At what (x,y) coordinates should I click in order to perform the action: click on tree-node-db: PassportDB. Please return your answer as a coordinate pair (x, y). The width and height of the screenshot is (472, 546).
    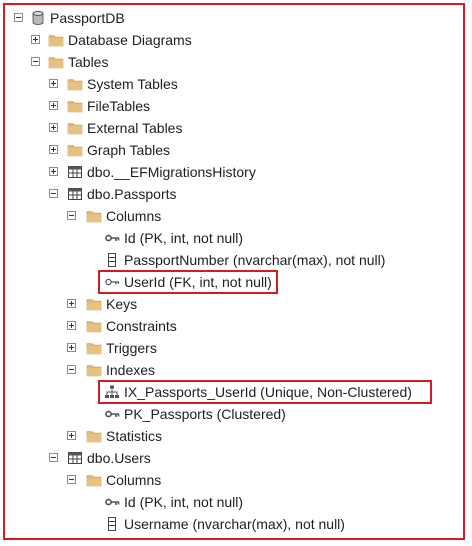
    Looking at the image, I should click on (236, 18).